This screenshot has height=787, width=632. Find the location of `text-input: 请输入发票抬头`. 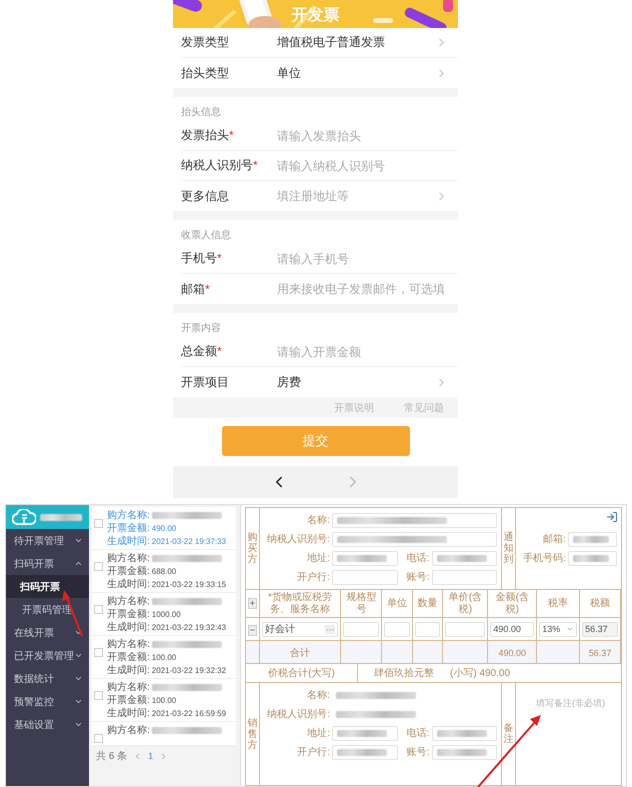

text-input: 请输入发票抬头 is located at coordinates (362, 135).